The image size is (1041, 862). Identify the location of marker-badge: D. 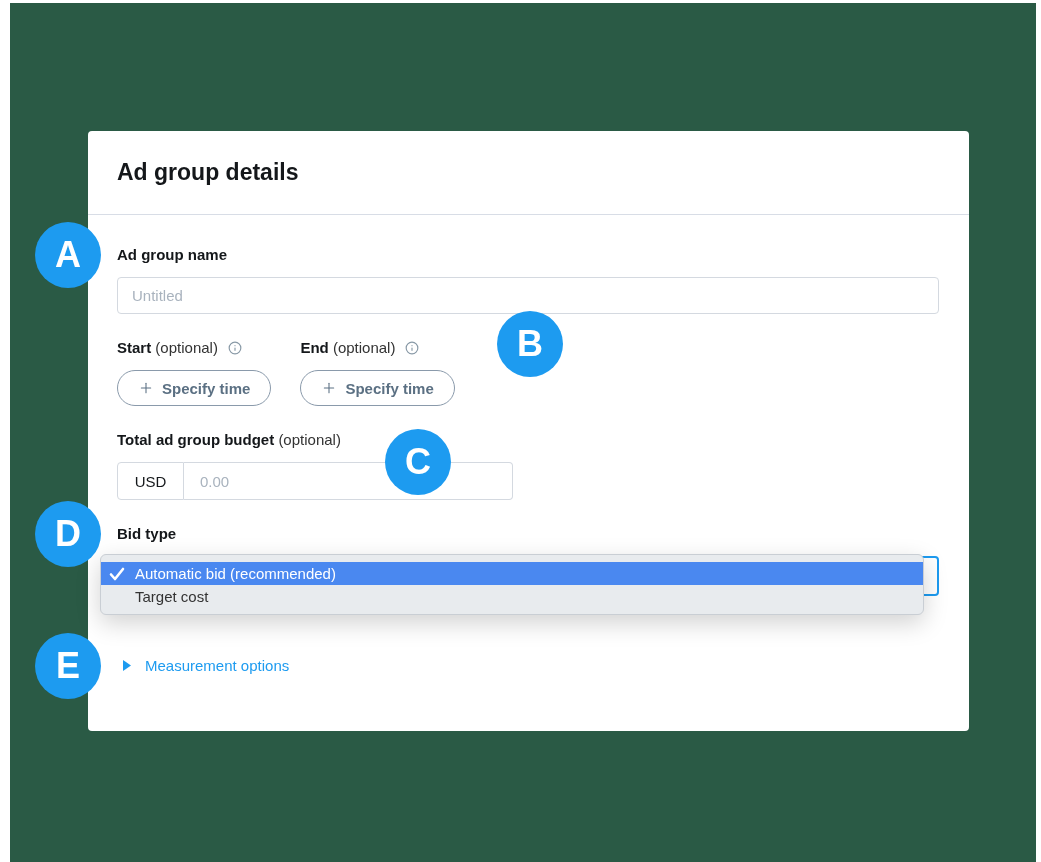
(68, 534).